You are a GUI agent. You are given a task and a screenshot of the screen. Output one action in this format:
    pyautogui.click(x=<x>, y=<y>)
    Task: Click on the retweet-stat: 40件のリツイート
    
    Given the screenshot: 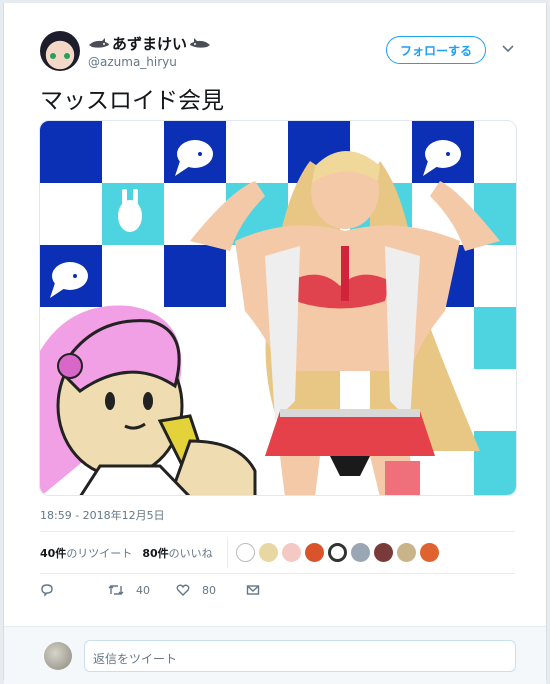 What is the action you would take?
    pyautogui.click(x=86, y=553)
    